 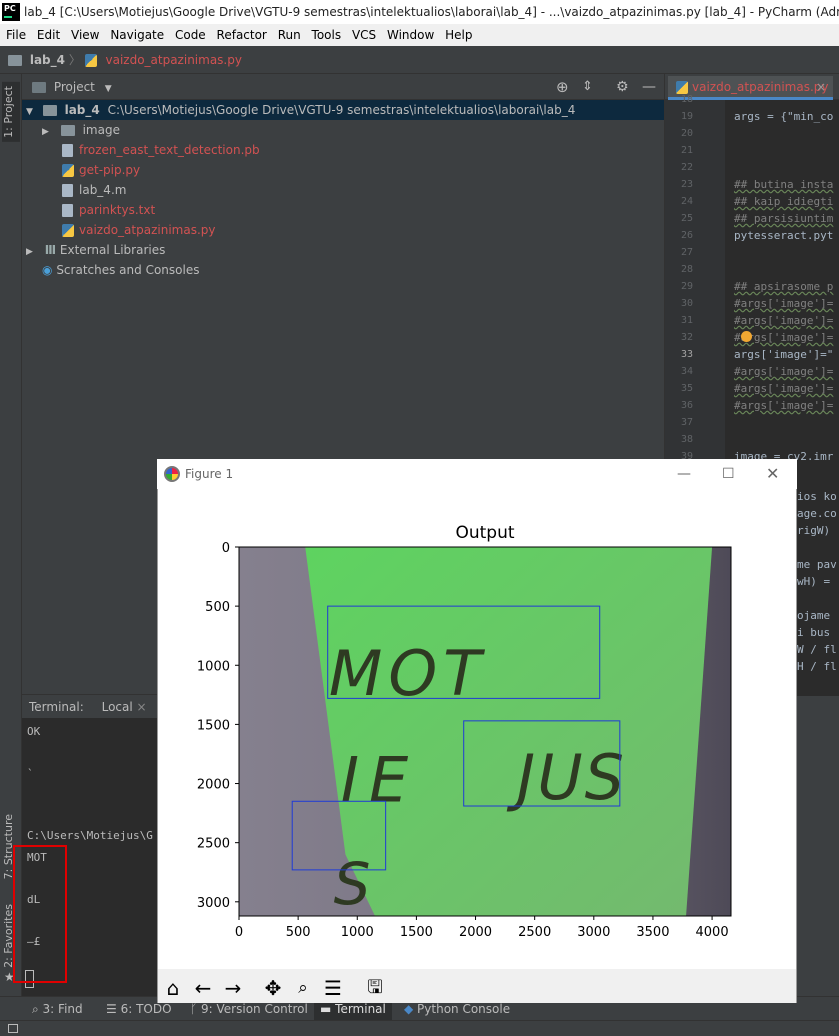 I want to click on tree-item-external-libraries: ▶ Ⅲ External Libraries, so click(x=95, y=250).